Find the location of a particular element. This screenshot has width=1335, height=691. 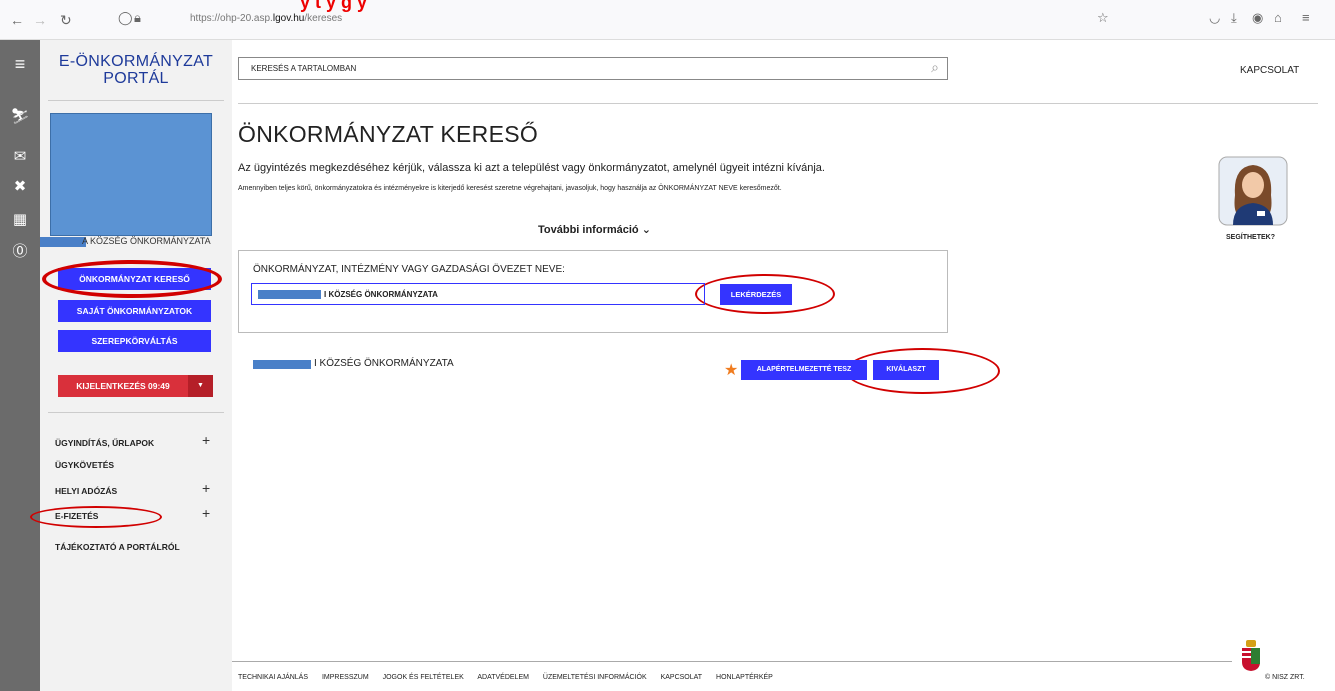

menu-item-portal-info: TÁJÉKOZTATÓ A PORTÁLRÓL is located at coordinates (117, 547).